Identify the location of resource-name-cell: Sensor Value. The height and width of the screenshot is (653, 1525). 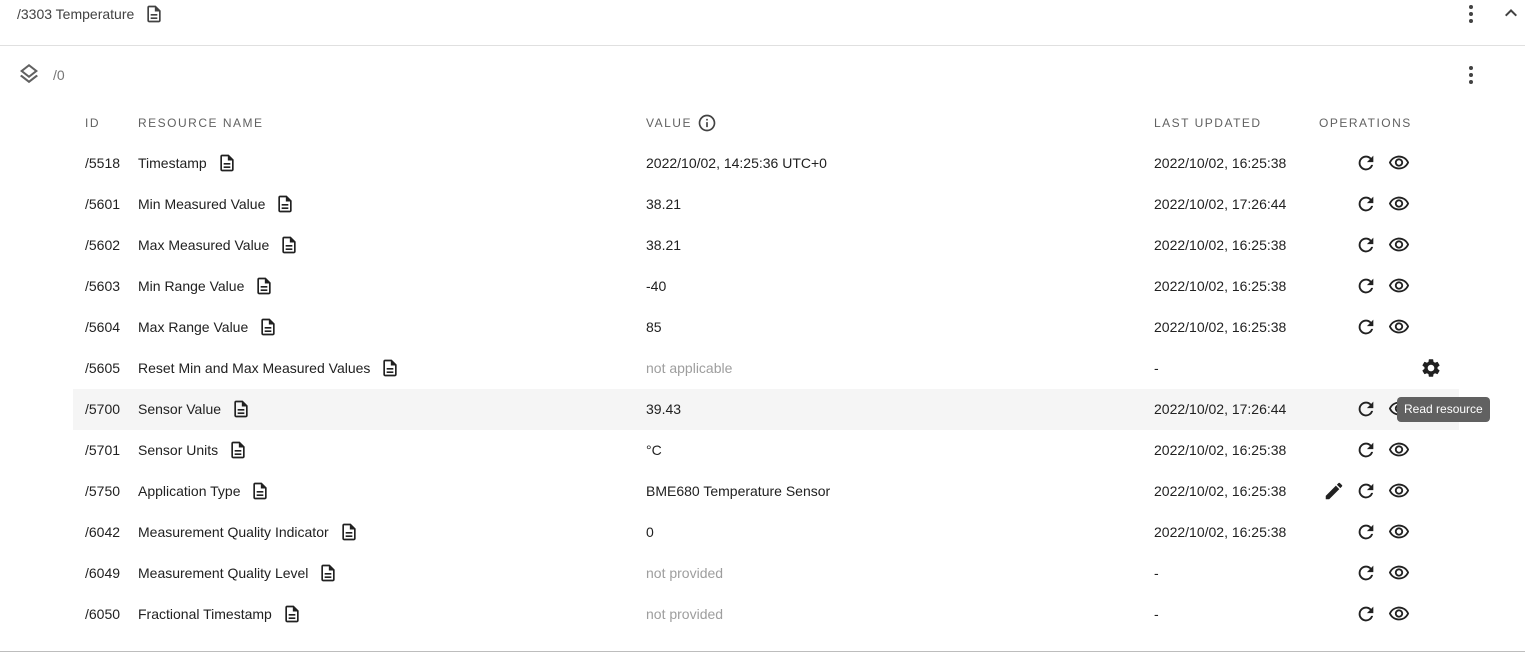
(194, 409).